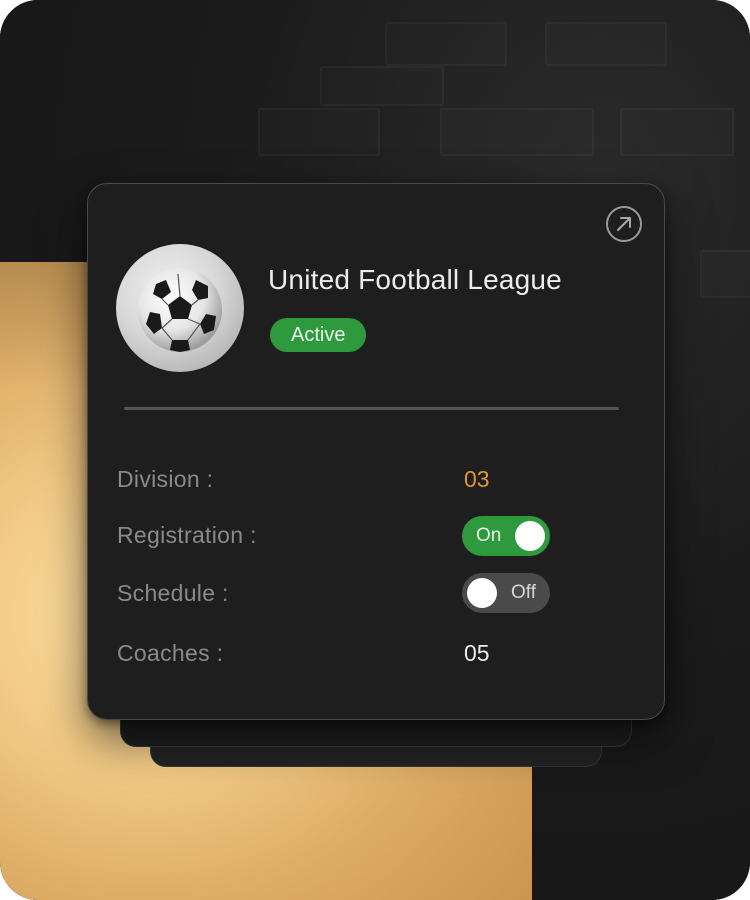  What do you see at coordinates (477, 653) in the screenshot?
I see `coaches-value: 05` at bounding box center [477, 653].